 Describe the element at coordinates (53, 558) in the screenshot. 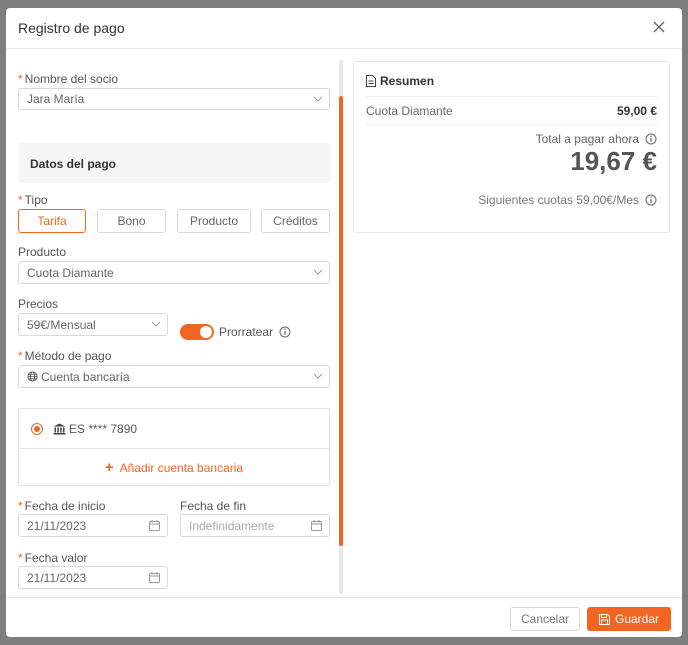

I see `fecha-valor-label: * Fecha valor` at that location.